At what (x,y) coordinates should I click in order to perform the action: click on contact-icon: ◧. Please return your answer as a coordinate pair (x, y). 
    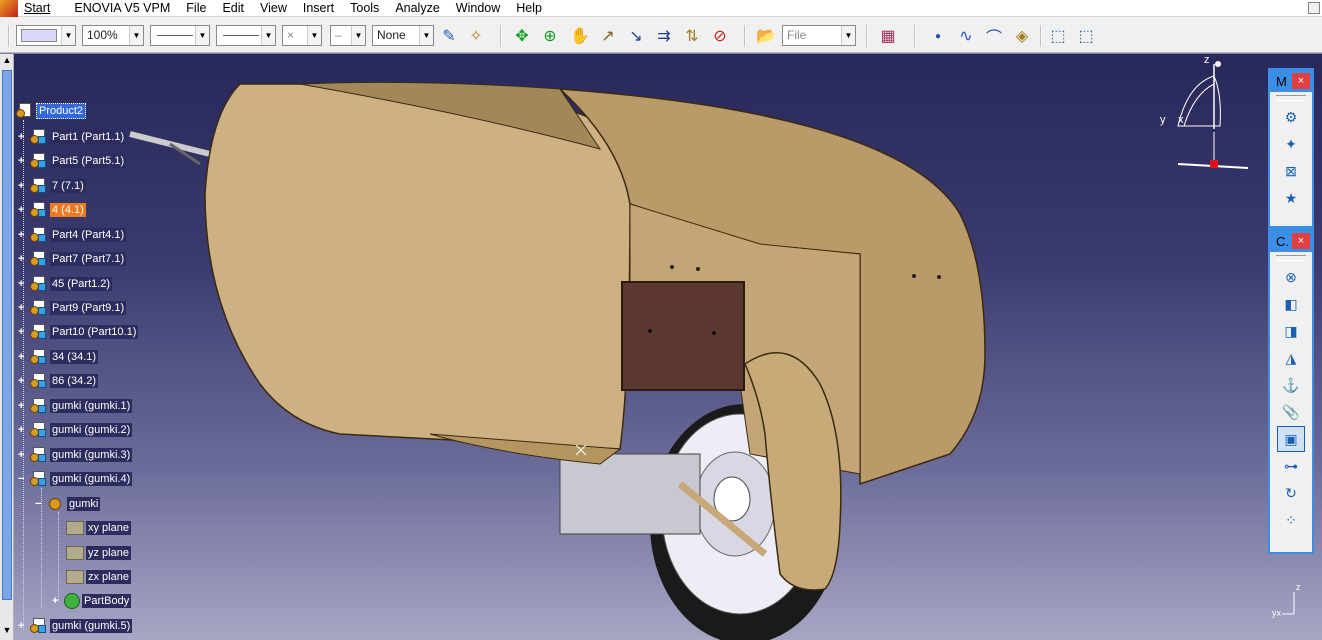
    Looking at the image, I should click on (1291, 304).